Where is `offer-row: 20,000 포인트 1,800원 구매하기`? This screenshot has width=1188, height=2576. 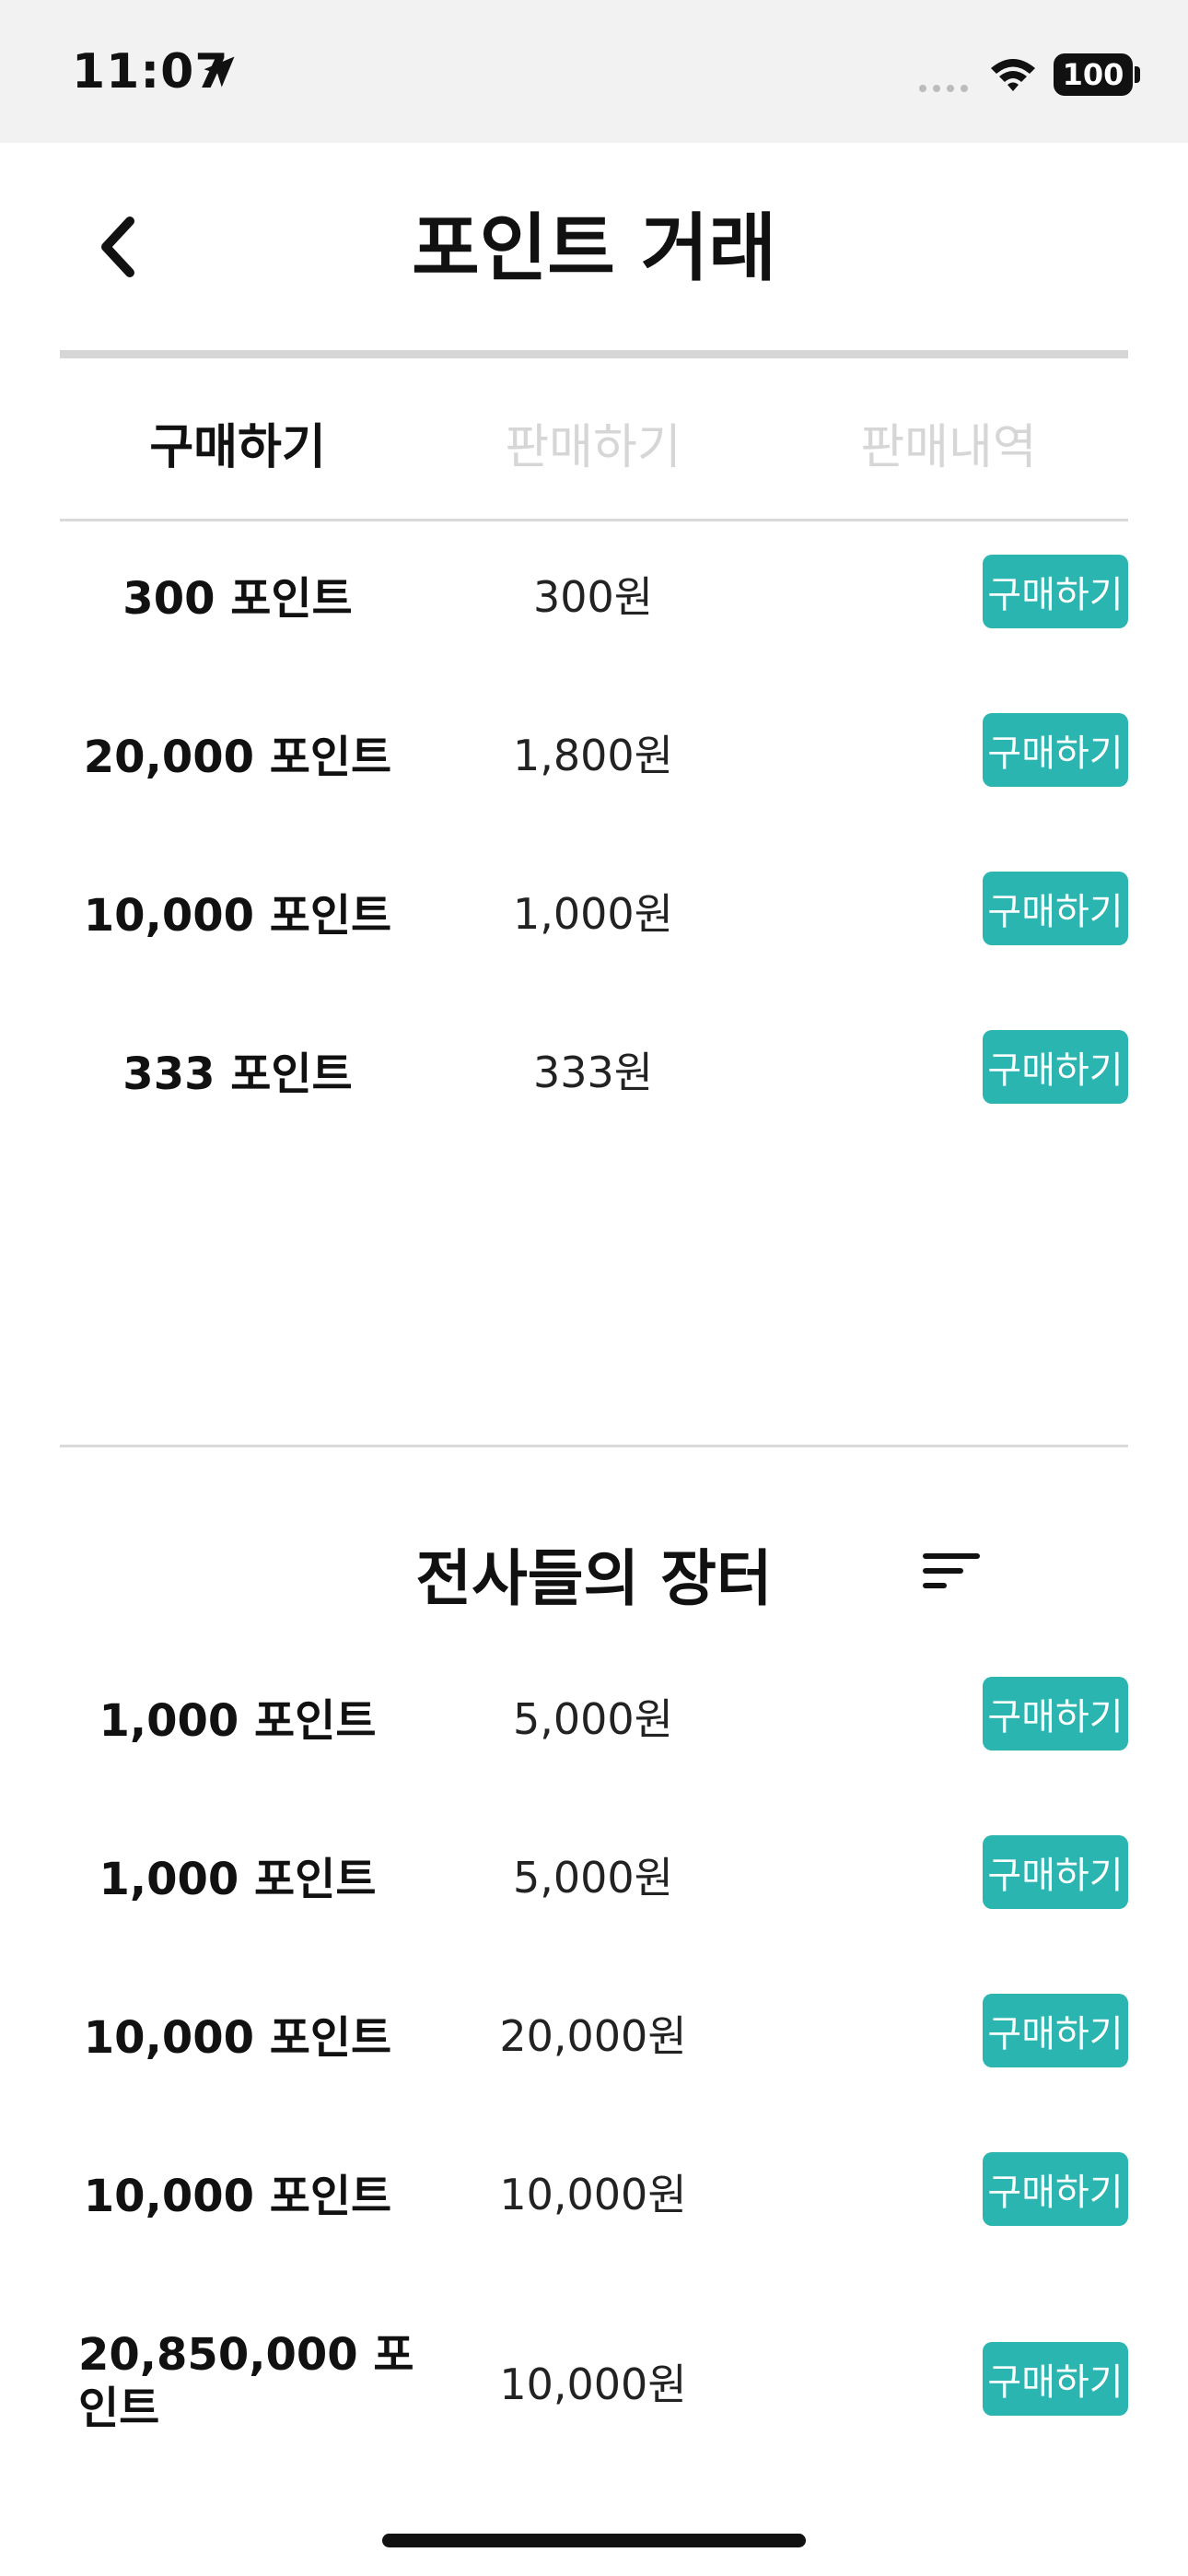
offer-row: 20,000 포인트 1,800원 구매하기 is located at coordinates (594, 752).